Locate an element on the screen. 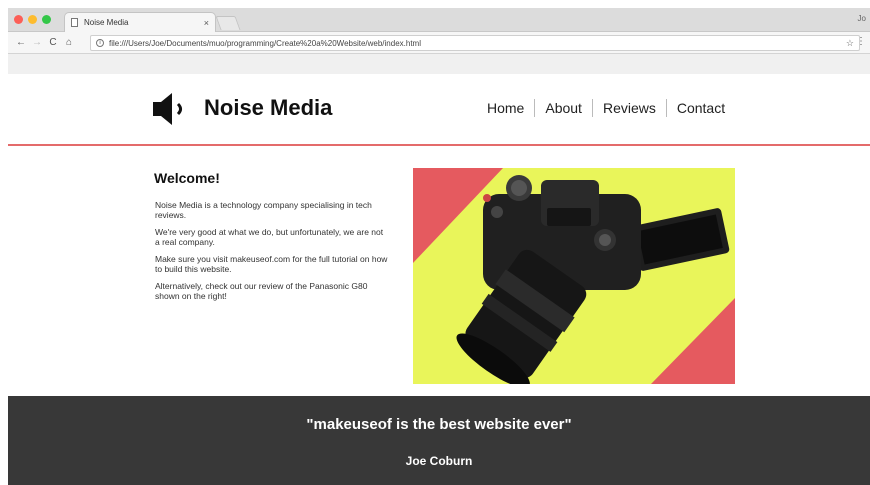 The height and width of the screenshot is (485, 870). nav-about-link: About is located at coordinates (563, 108).